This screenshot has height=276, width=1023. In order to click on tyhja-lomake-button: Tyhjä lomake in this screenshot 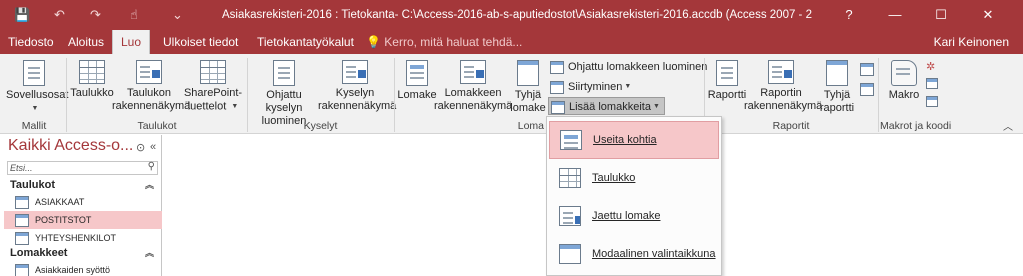, I will do `click(528, 87)`.